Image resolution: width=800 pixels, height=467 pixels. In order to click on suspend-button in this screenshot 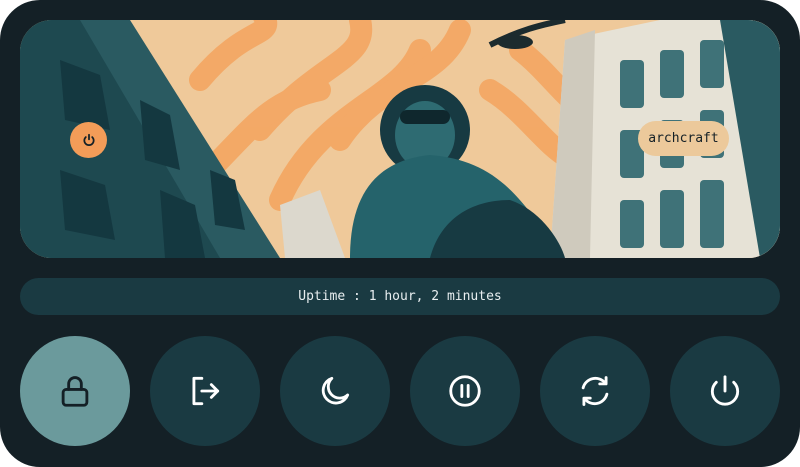, I will do `click(335, 391)`.